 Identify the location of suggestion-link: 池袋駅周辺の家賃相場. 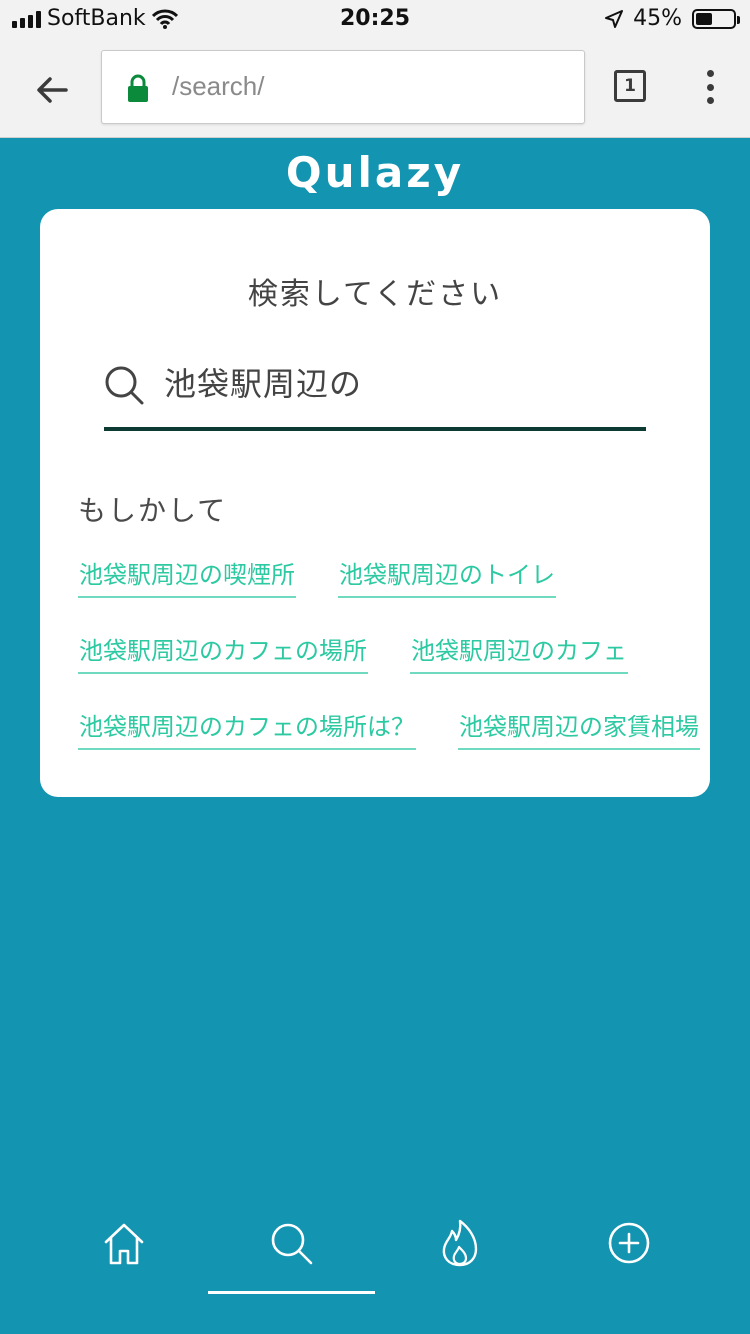
(579, 728).